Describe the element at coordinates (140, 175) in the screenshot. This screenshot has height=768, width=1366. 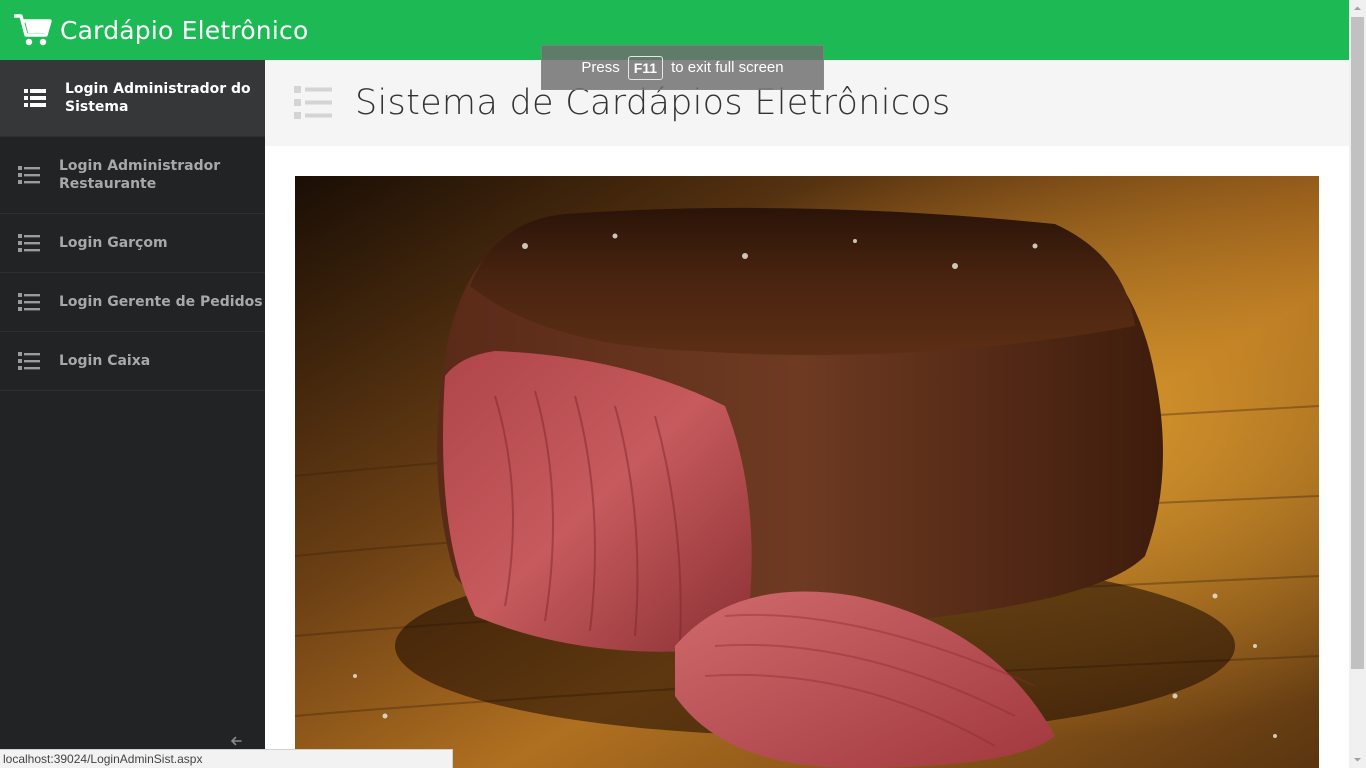
I see `sidebar-item-label: Login Administrador Restaurante` at that location.